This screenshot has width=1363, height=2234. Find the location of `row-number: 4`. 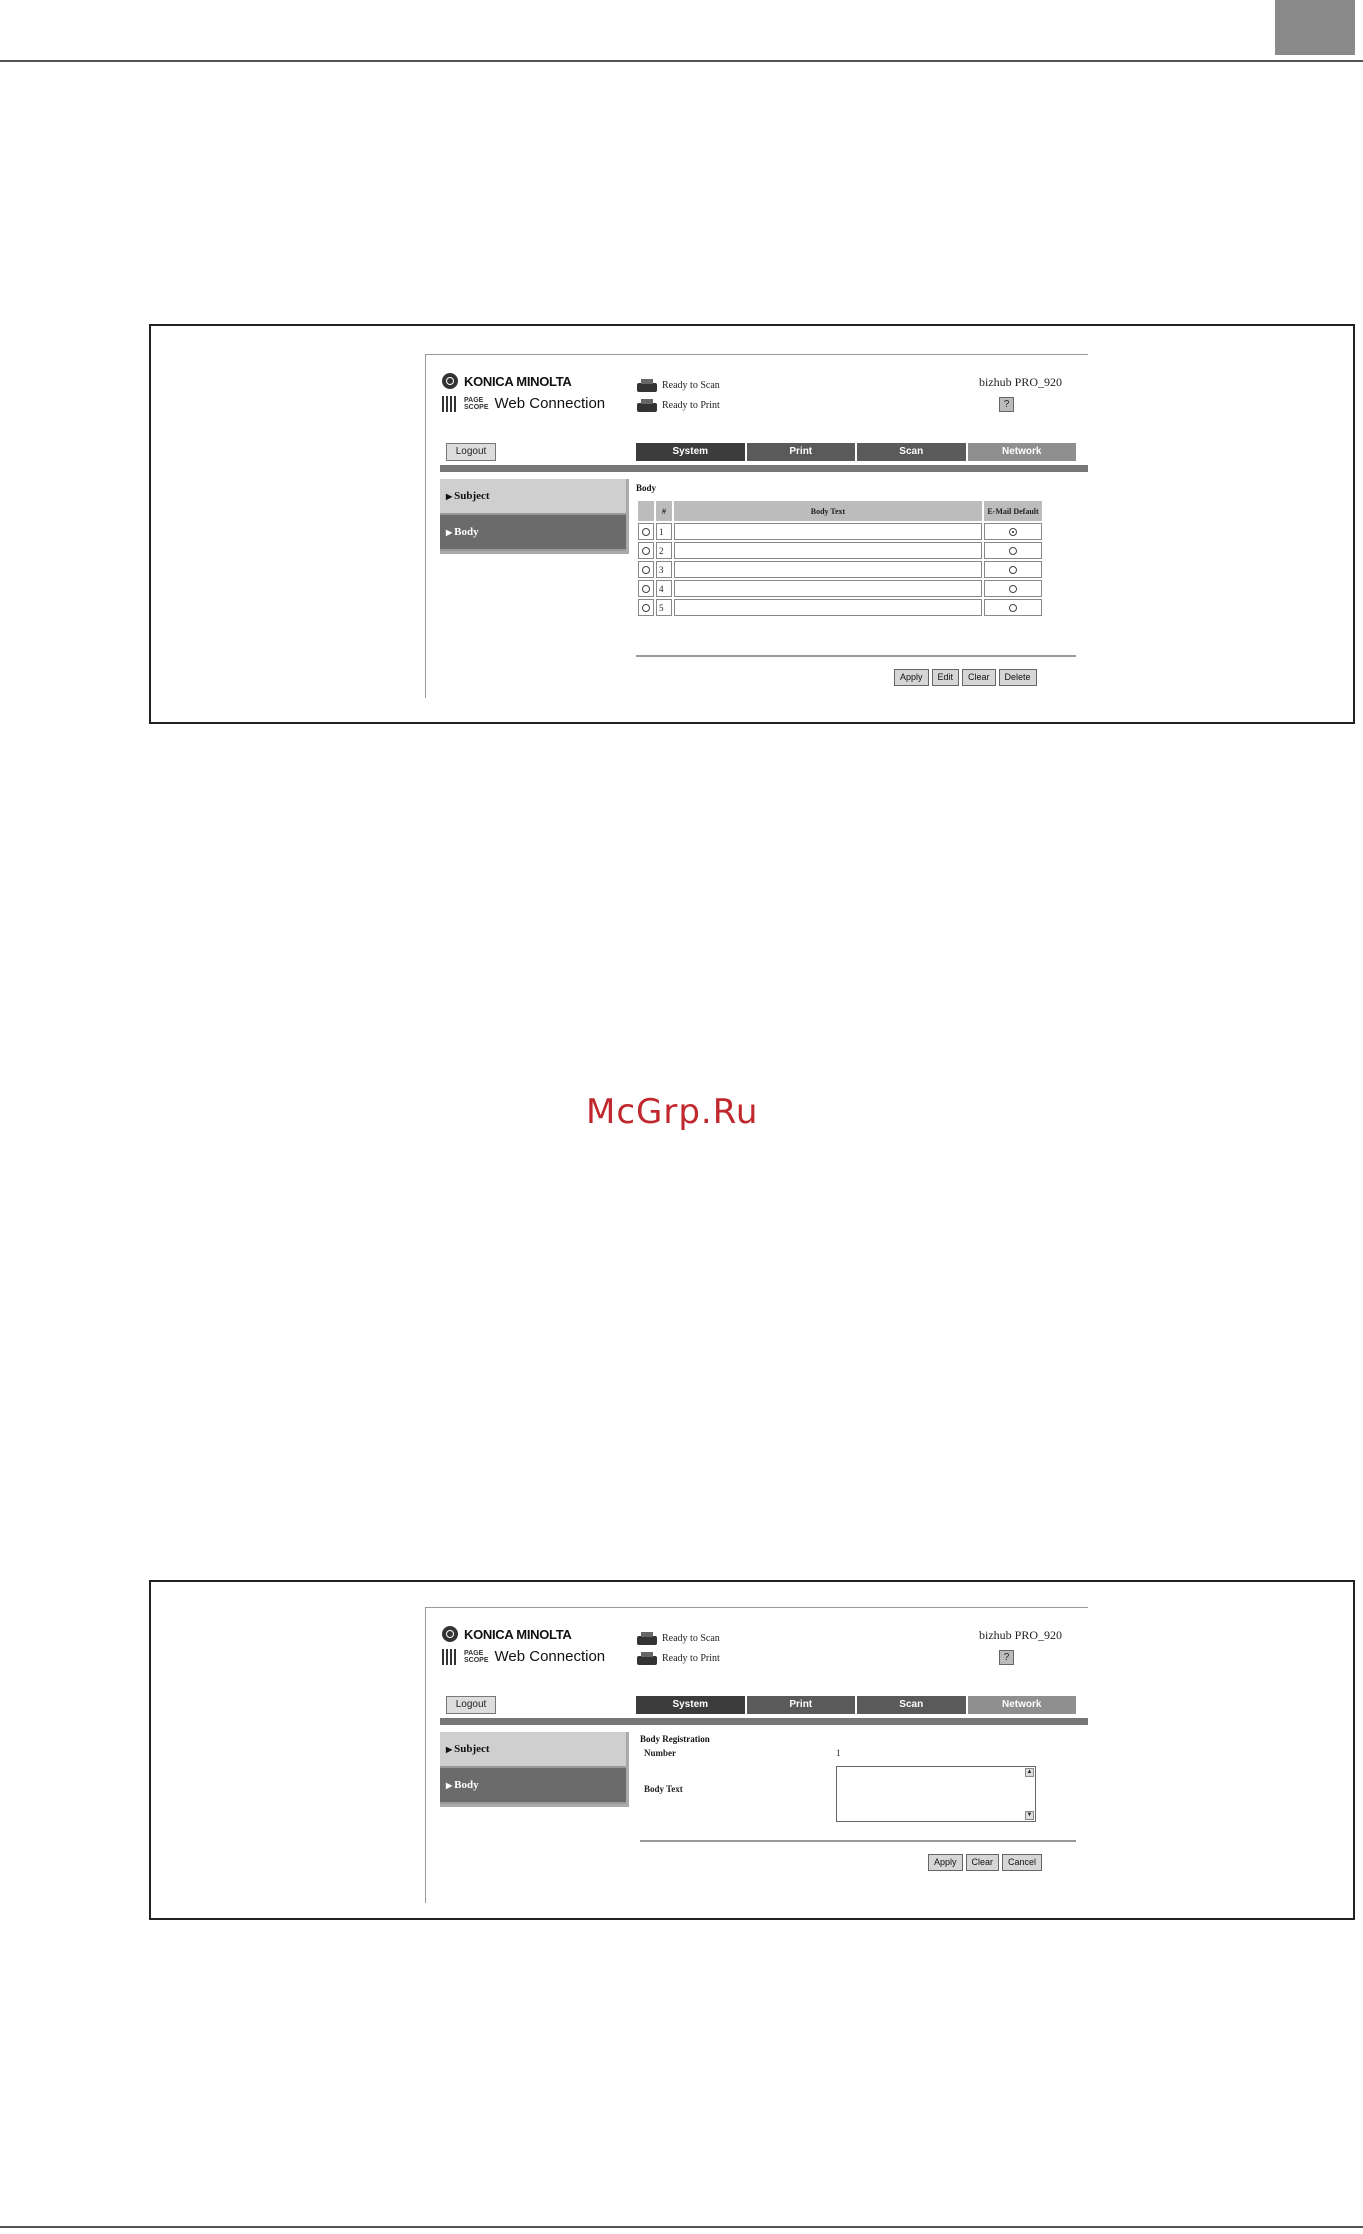

row-number: 4 is located at coordinates (664, 588).